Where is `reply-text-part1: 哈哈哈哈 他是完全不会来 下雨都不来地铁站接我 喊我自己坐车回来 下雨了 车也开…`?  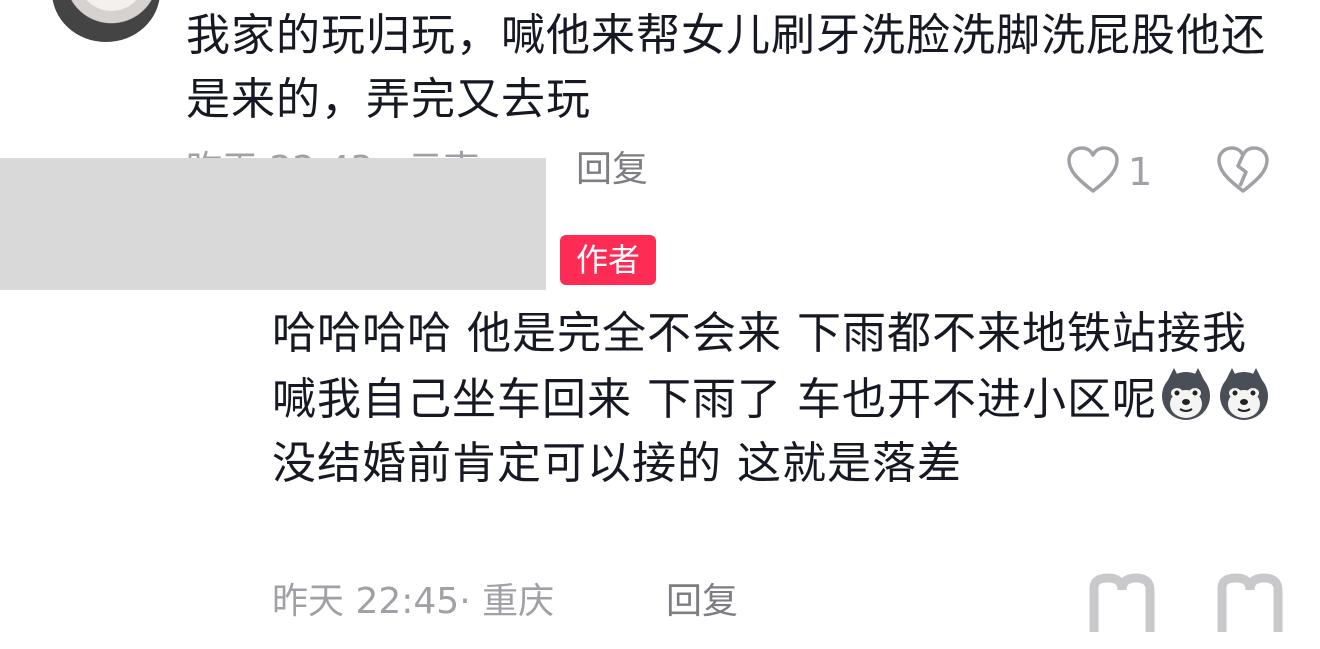
reply-text-part1: 哈哈哈哈 他是完全不会来 下雨都不来地铁站接我 喊我自己坐车回来 下雨了 车也开… is located at coordinates (759, 366).